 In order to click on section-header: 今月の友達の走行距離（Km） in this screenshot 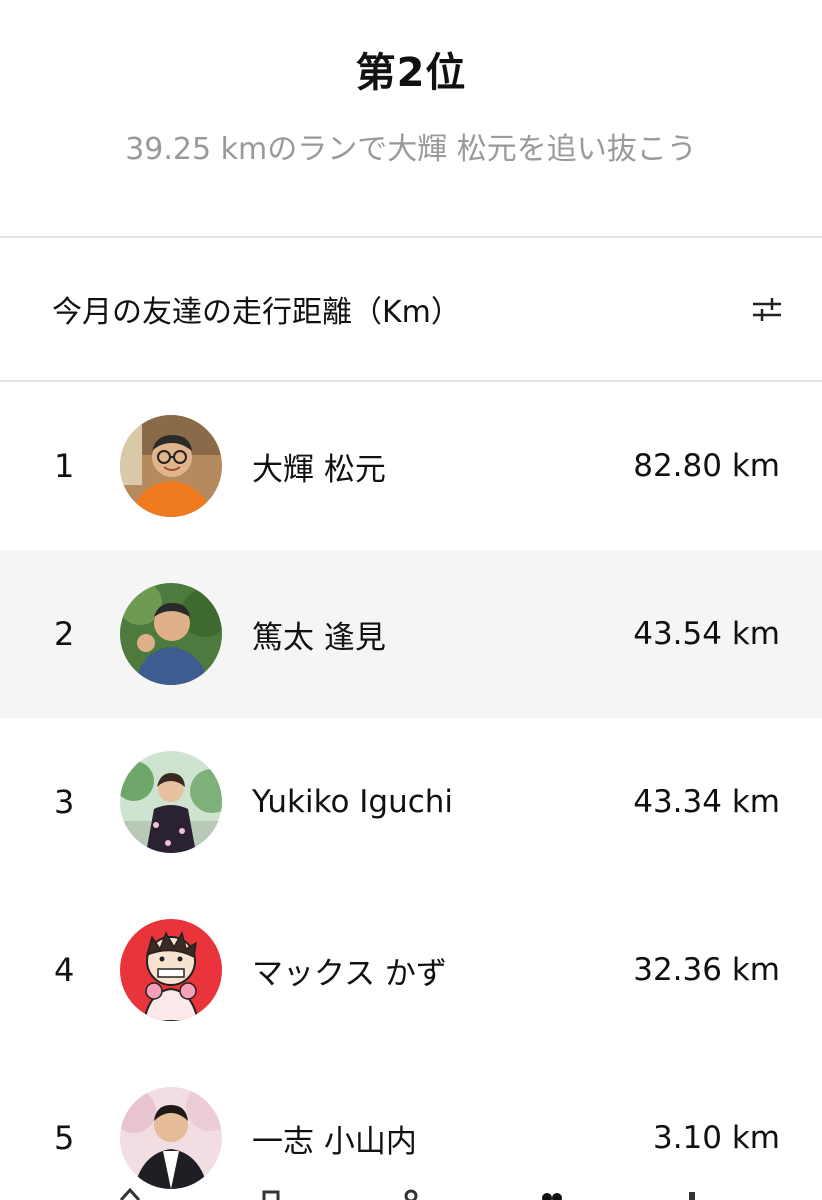, I will do `click(411, 309)`.